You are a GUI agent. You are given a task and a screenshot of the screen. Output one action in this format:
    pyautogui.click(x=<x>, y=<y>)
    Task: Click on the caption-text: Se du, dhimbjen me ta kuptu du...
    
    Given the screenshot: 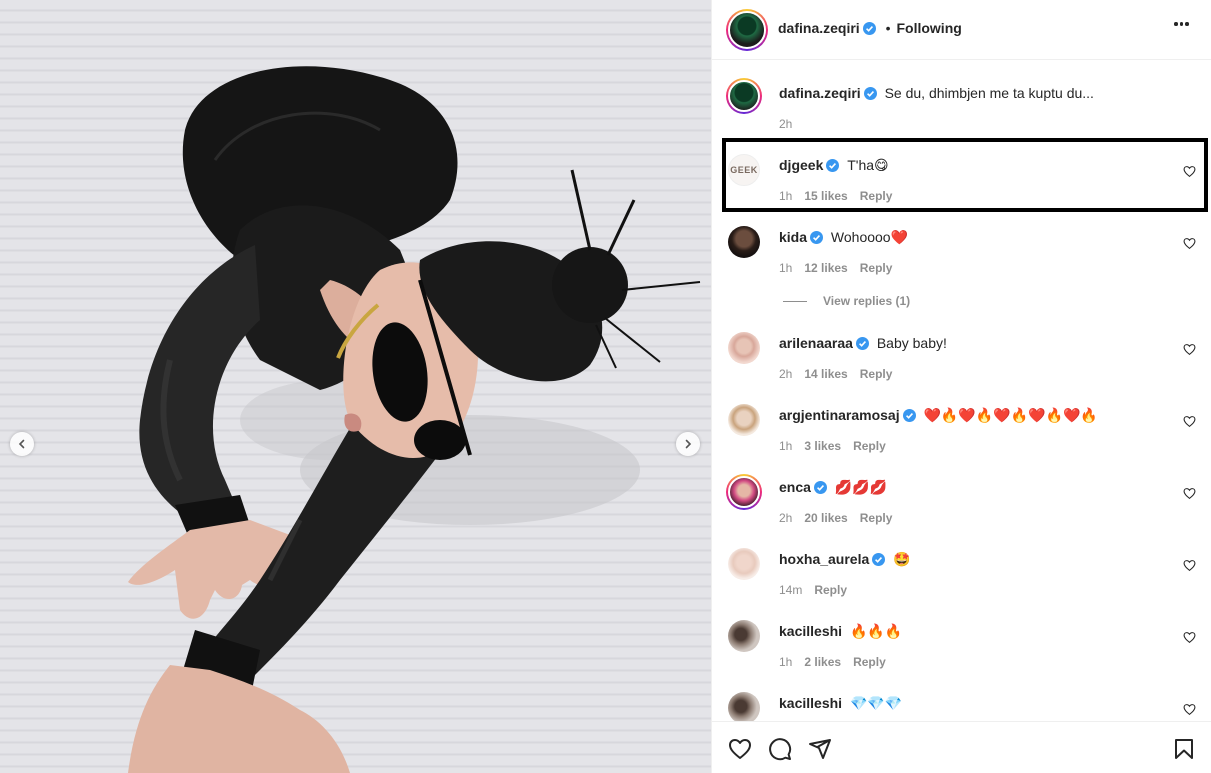 What is the action you would take?
    pyautogui.click(x=989, y=93)
    